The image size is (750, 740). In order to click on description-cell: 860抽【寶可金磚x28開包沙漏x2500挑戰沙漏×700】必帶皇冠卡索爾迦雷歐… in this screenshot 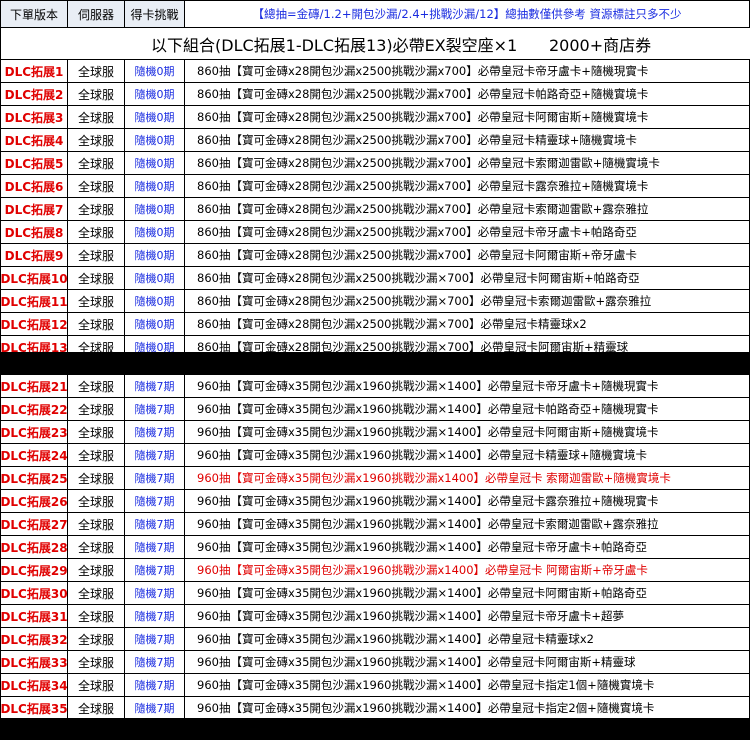, I will do `click(467, 301)`.